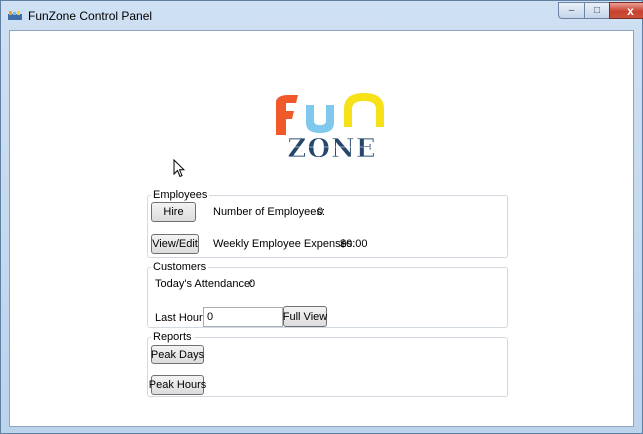  I want to click on minimize-button: –, so click(571, 10).